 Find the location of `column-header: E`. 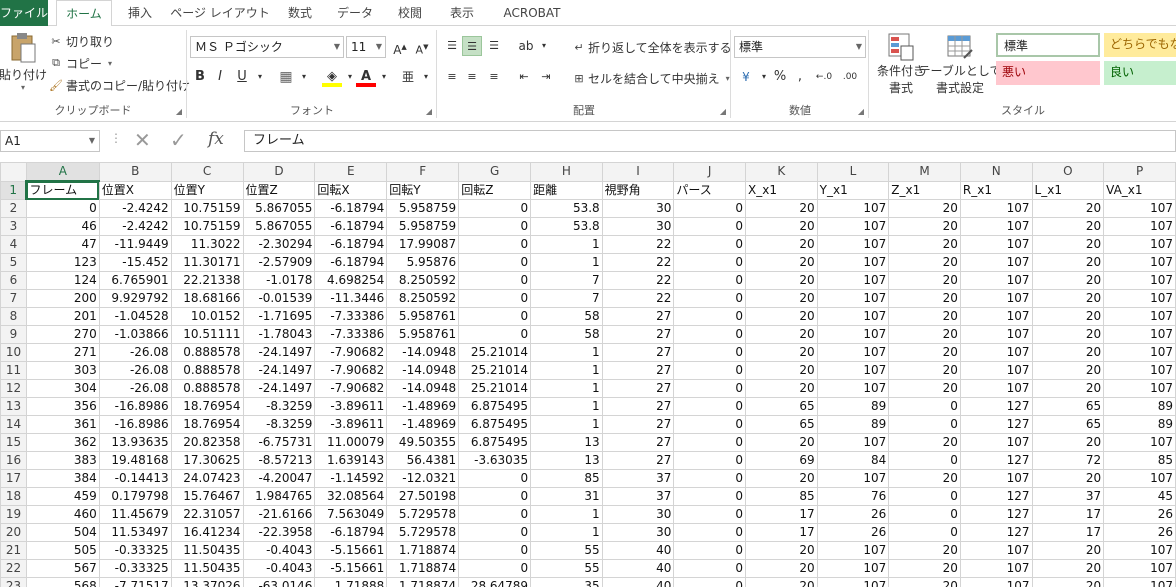

column-header: E is located at coordinates (351, 172).